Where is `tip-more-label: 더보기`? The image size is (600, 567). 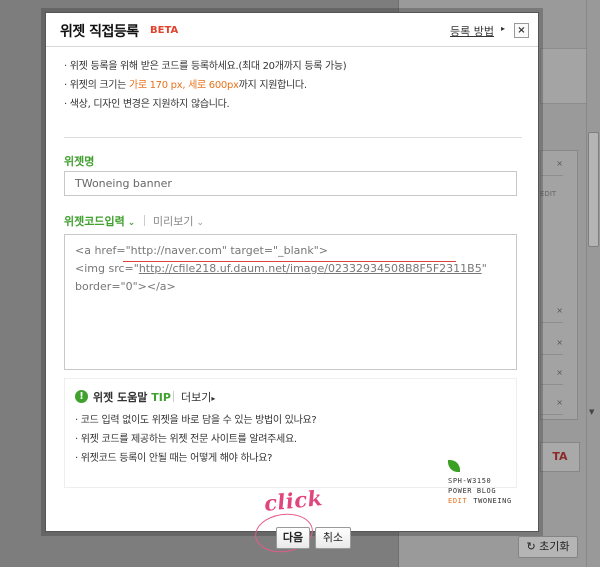 tip-more-label: 더보기 is located at coordinates (196, 397).